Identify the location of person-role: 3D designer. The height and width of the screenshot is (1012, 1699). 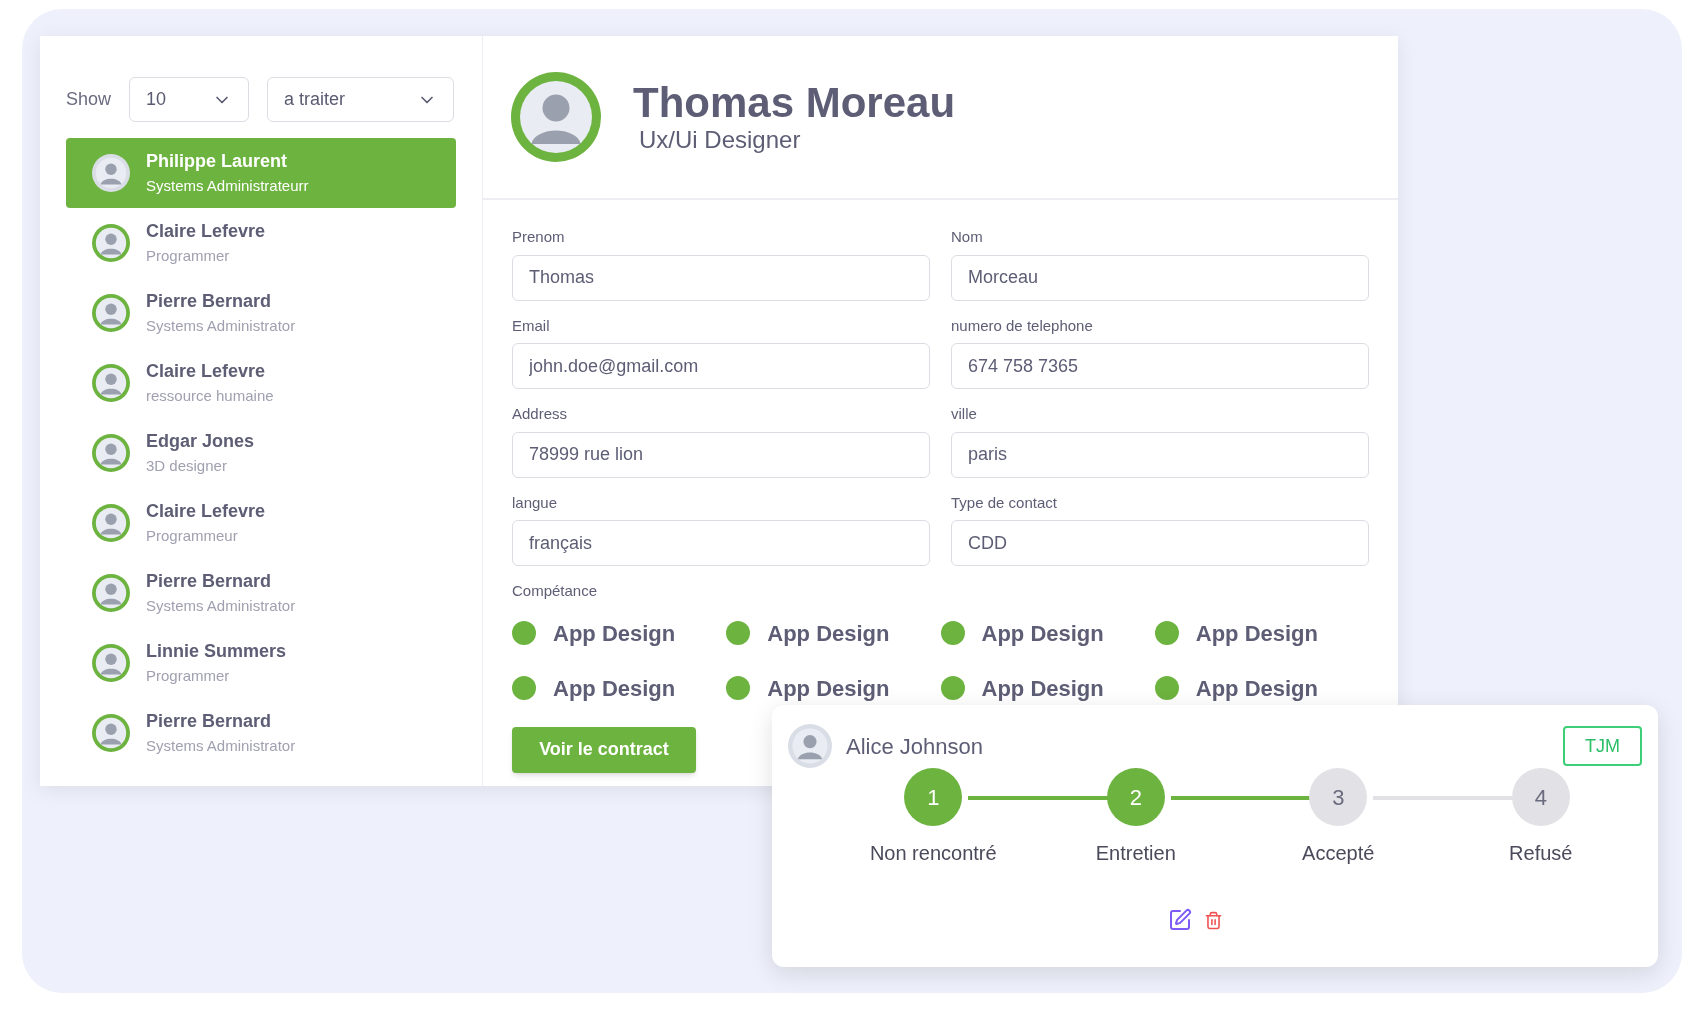
(187, 466).